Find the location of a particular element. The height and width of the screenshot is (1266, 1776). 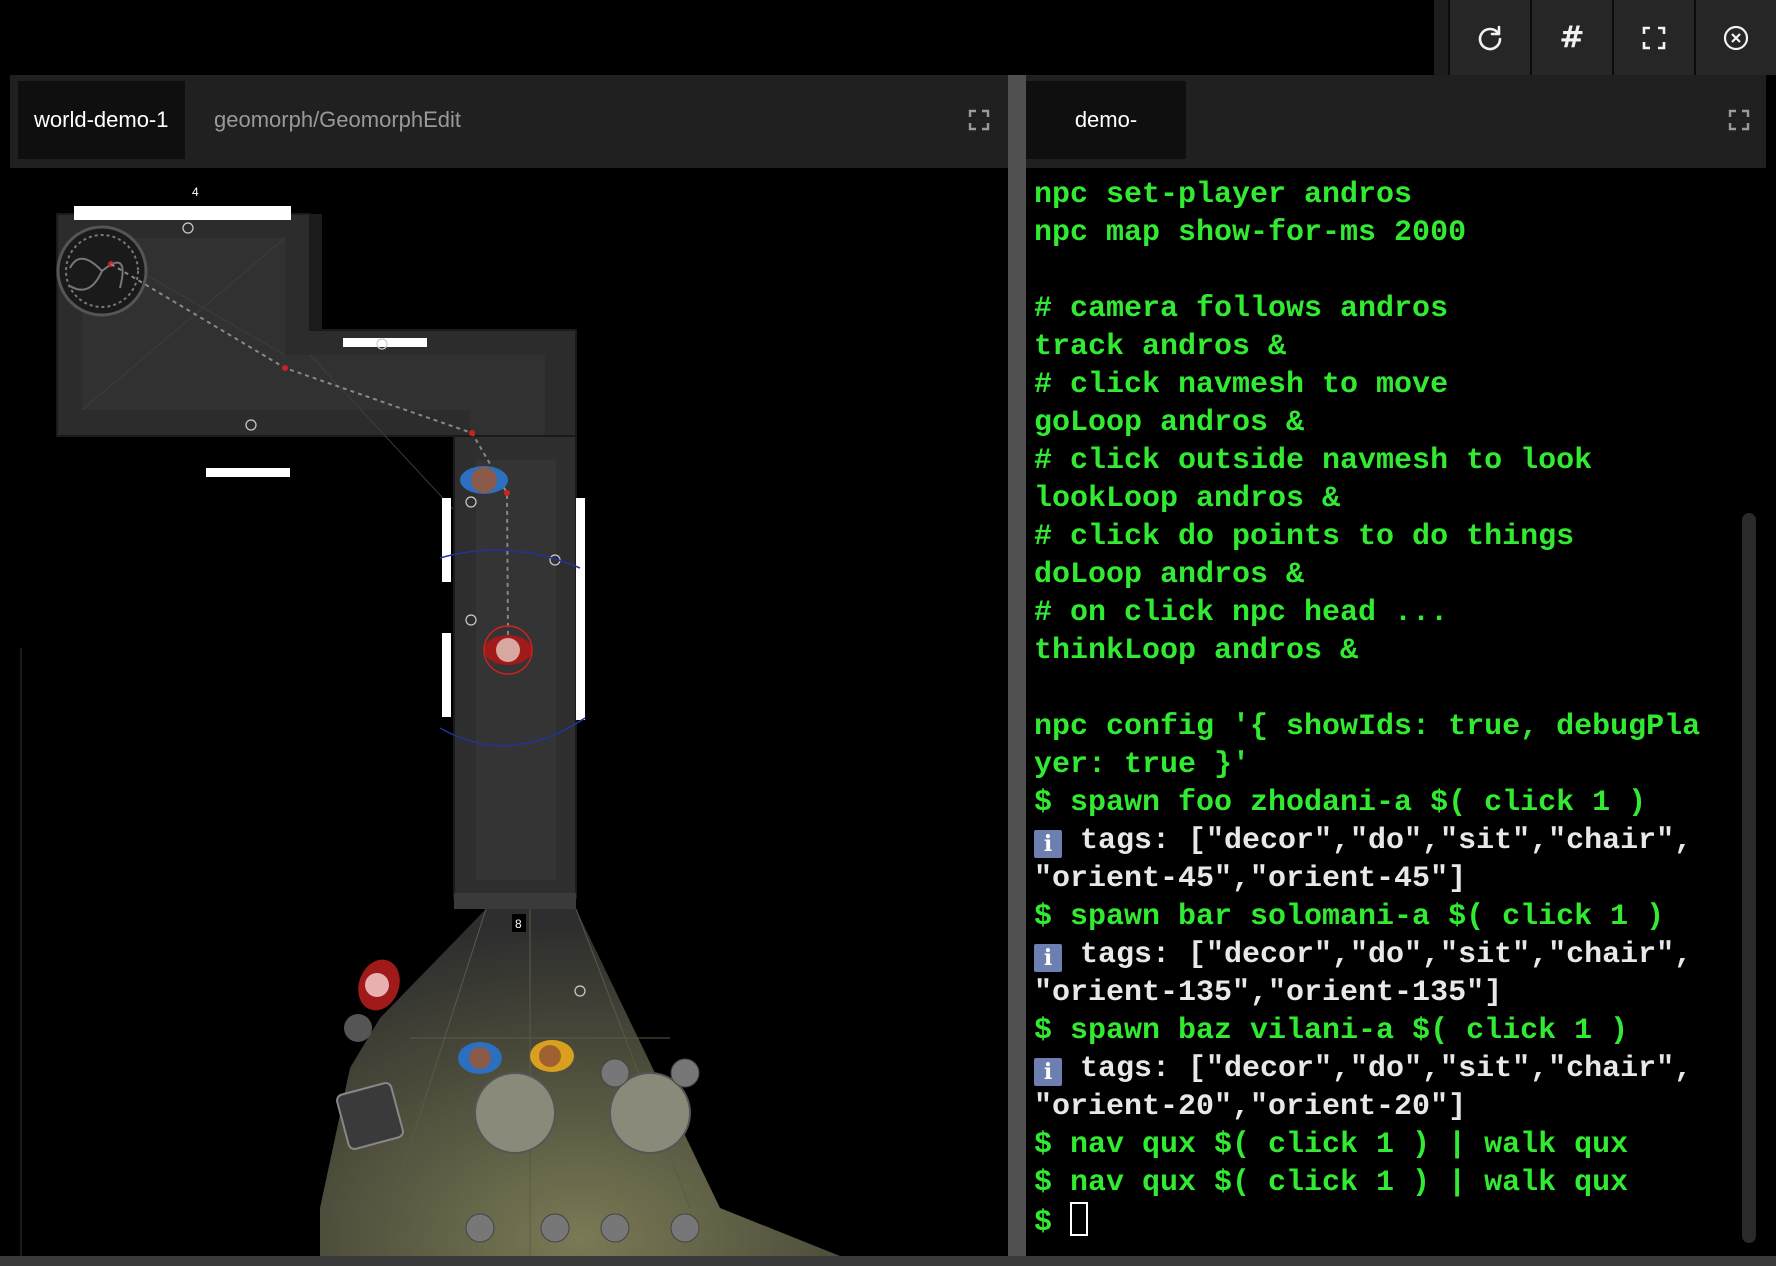

window-controls: # is located at coordinates (1605, 37).